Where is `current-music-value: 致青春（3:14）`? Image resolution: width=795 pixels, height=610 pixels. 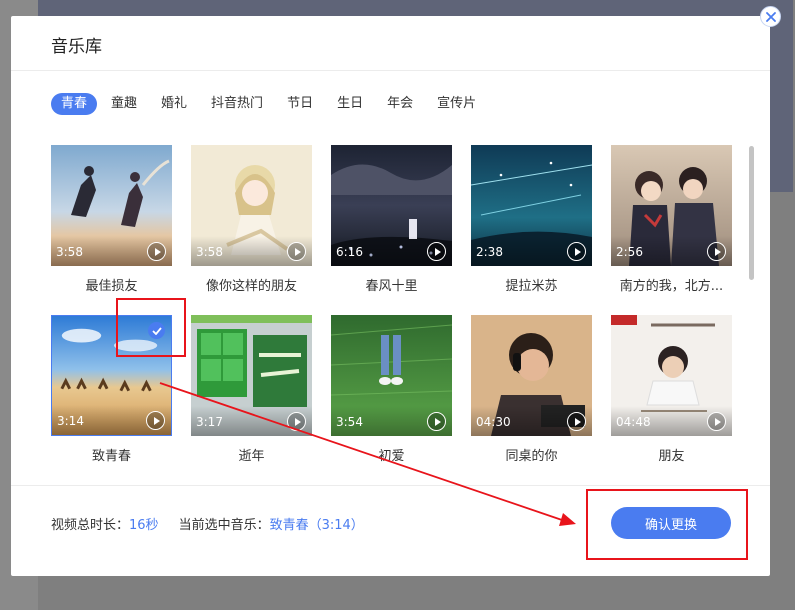
current-music-value: 致青春（3:14） is located at coordinates (316, 525).